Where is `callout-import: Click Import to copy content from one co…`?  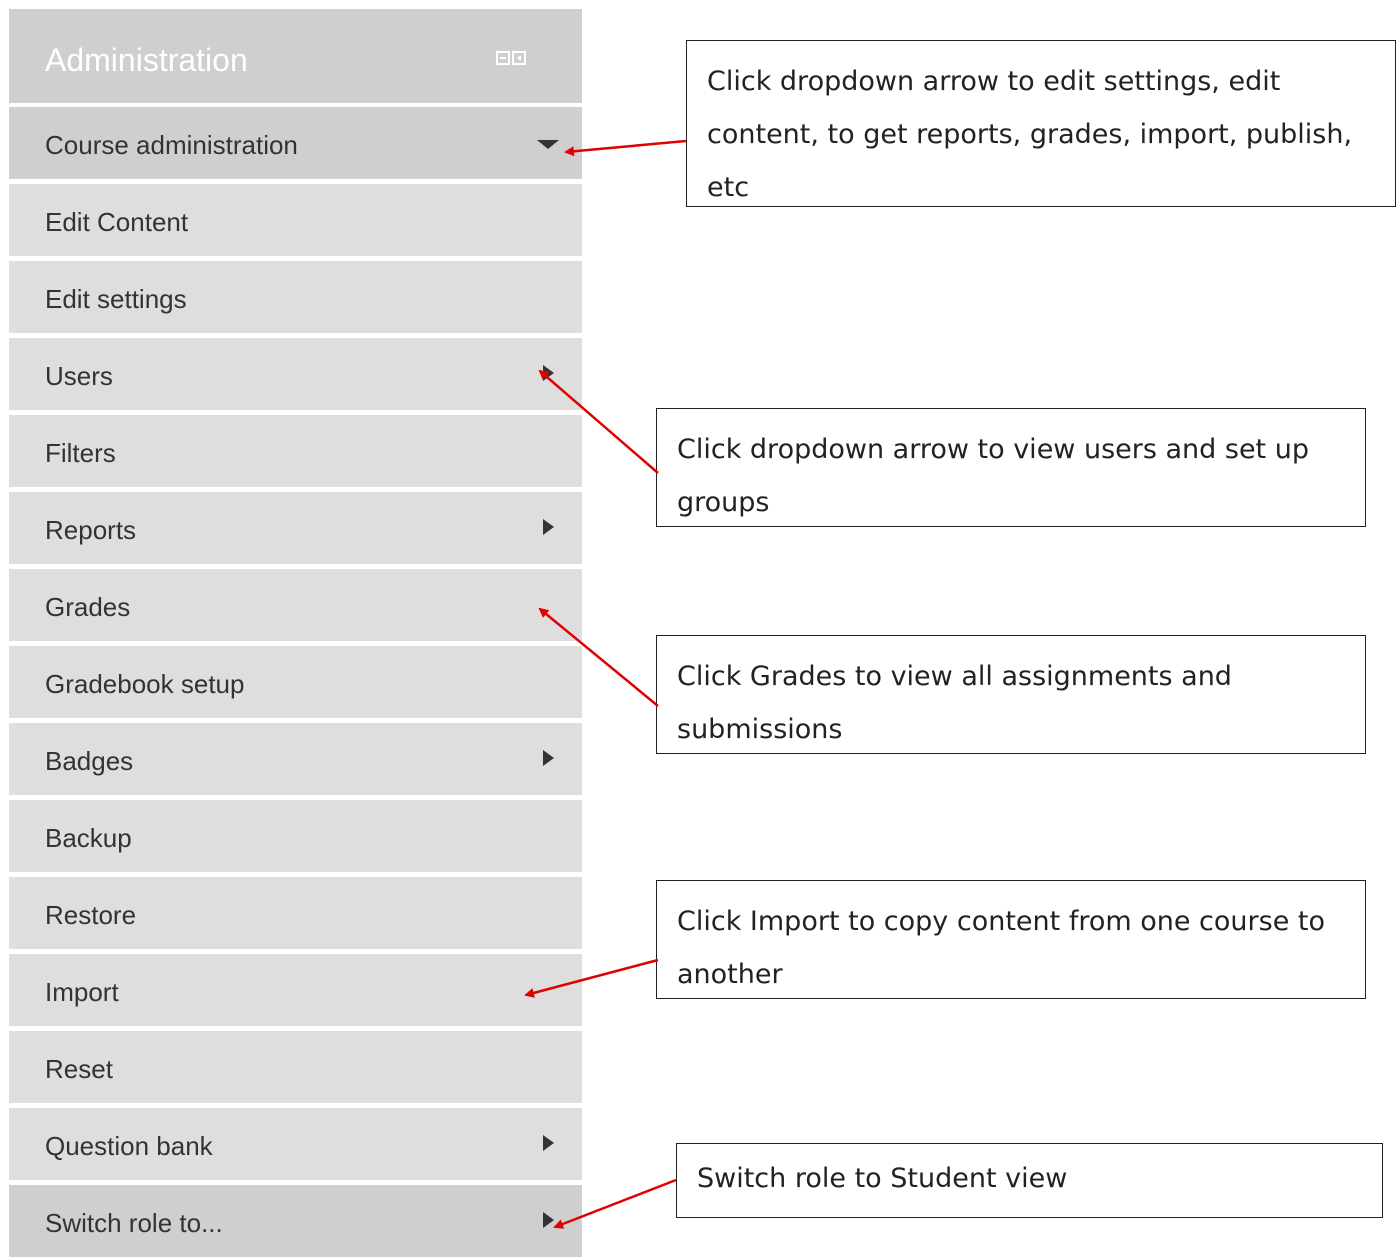 callout-import: Click Import to copy content from one co… is located at coordinates (1011, 939).